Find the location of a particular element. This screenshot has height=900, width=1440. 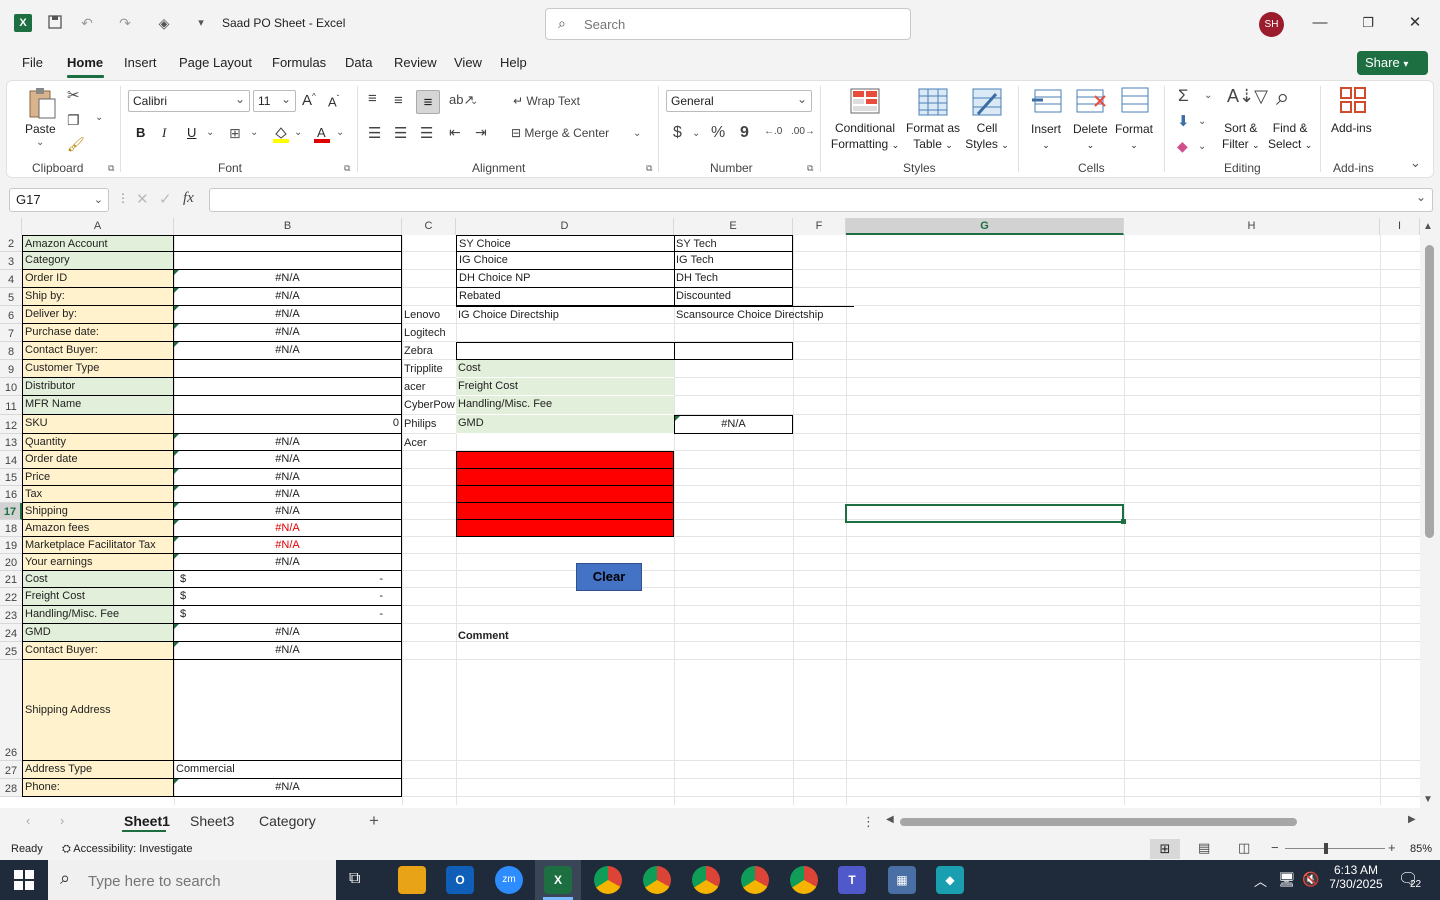

app-icon: ◆ is located at coordinates (950, 880).